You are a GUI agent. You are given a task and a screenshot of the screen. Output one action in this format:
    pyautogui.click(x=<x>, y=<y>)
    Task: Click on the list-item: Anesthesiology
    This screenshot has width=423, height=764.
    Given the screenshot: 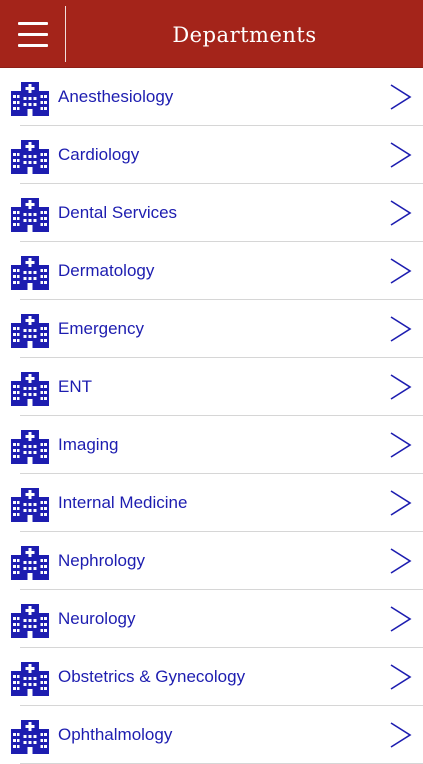 What is the action you would take?
    pyautogui.click(x=211, y=97)
    